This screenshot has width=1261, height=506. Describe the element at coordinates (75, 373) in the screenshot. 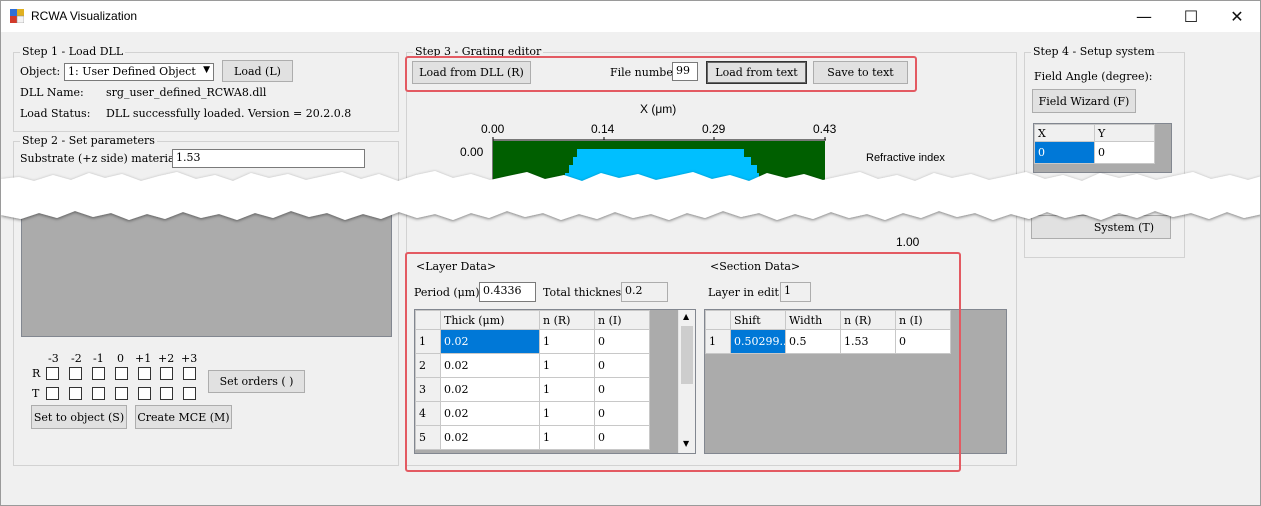

I see `checkbox-r-m2` at that location.